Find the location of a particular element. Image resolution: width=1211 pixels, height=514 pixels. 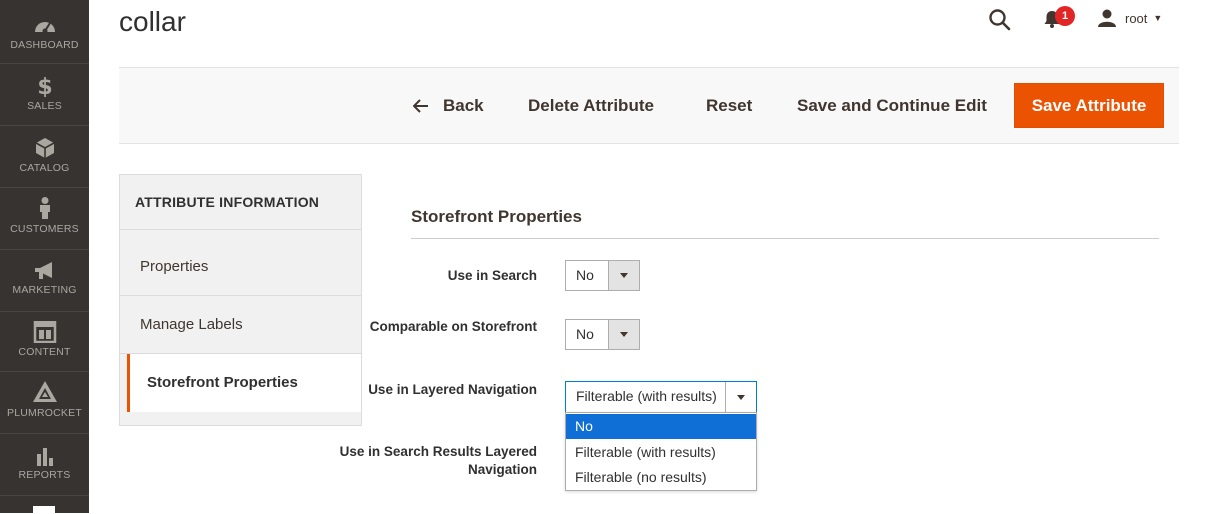

comparable-on-storefront-select: No is located at coordinates (602, 334).